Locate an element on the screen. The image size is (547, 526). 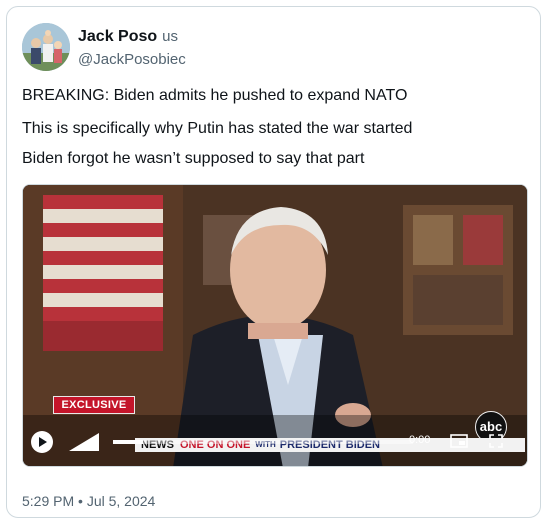
display-name: Jack Poso is located at coordinates (117, 37).